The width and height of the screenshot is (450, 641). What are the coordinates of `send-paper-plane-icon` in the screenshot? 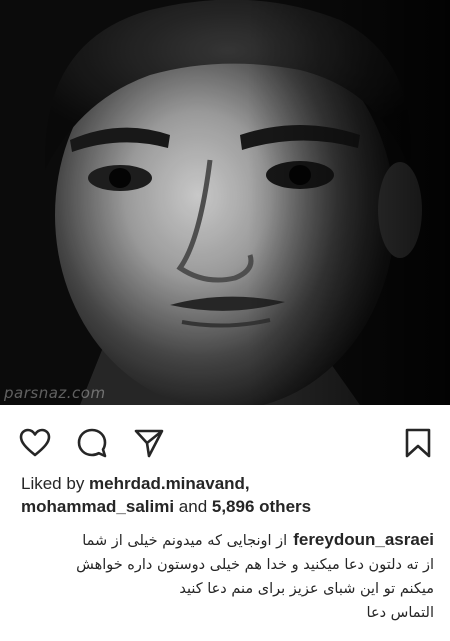 It's located at (149, 443).